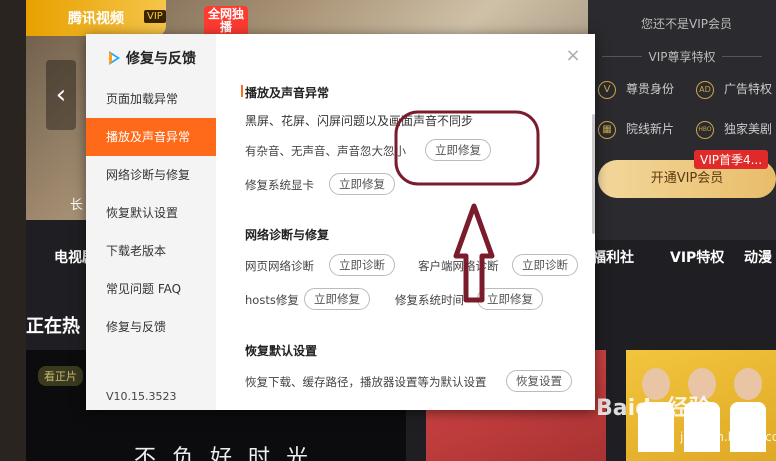 This screenshot has height=461, width=776. I want to click on nav-item-welfare: 福利社, so click(613, 258).